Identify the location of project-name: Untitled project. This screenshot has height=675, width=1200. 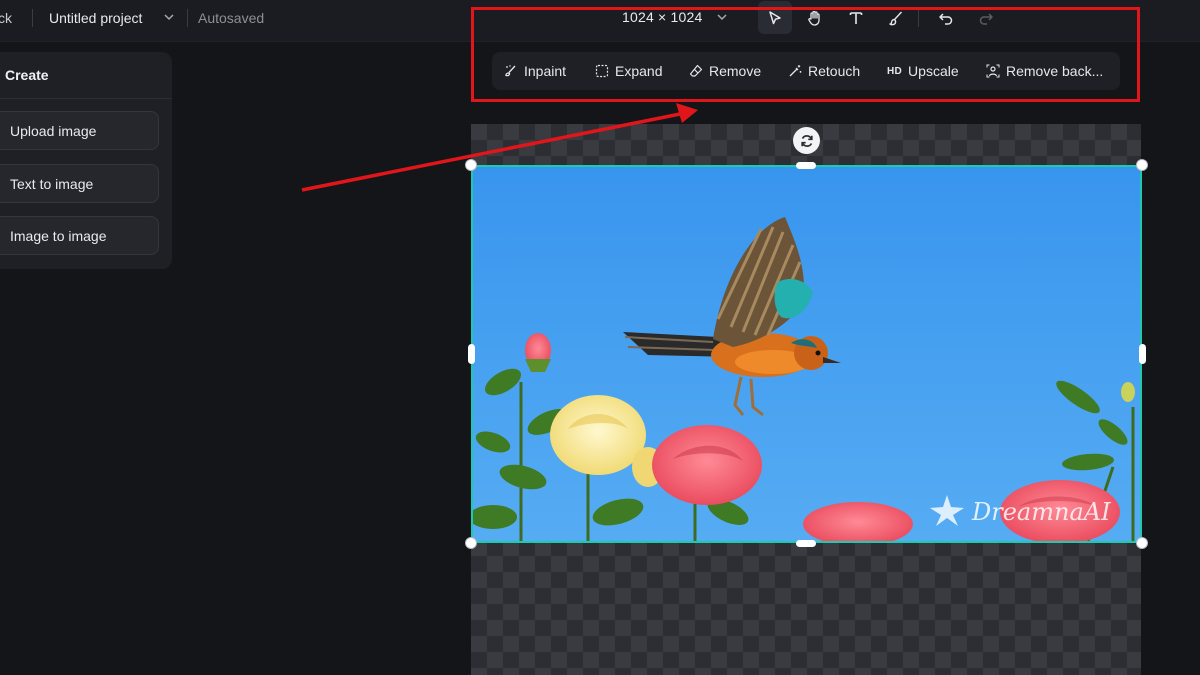
(95, 18).